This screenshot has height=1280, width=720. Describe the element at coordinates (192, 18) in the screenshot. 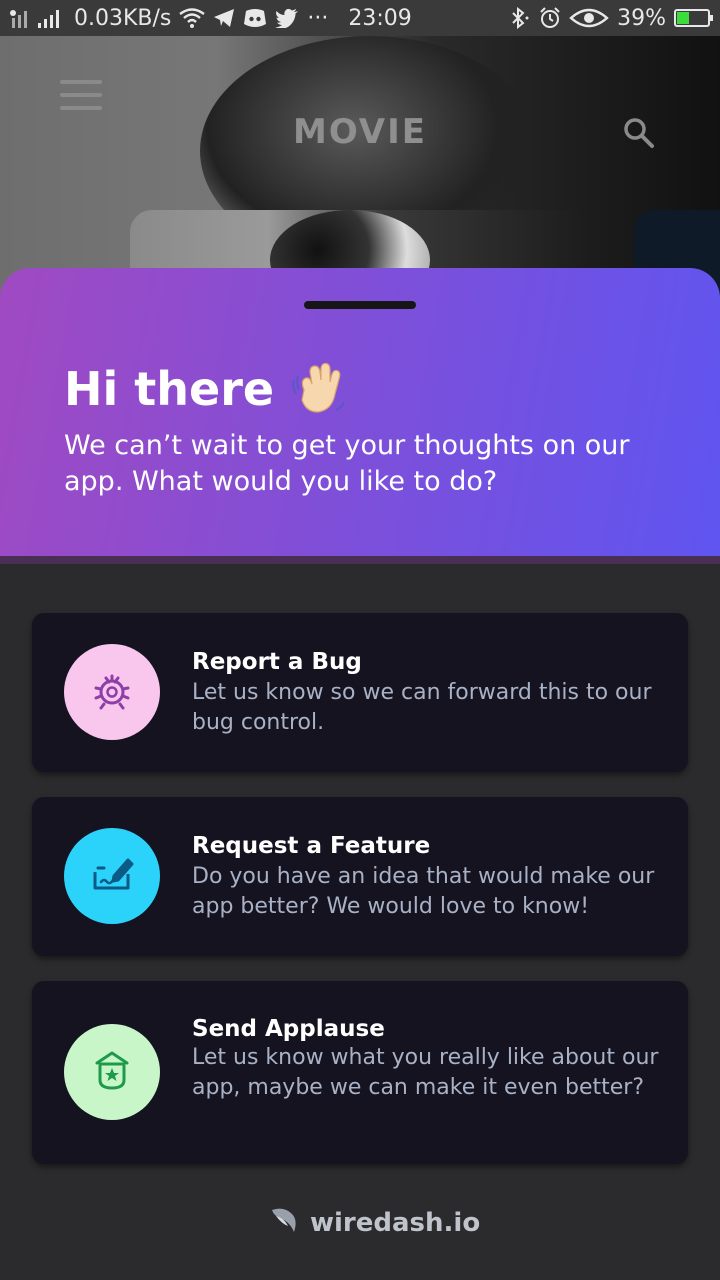

I see `wifi-icon` at that location.